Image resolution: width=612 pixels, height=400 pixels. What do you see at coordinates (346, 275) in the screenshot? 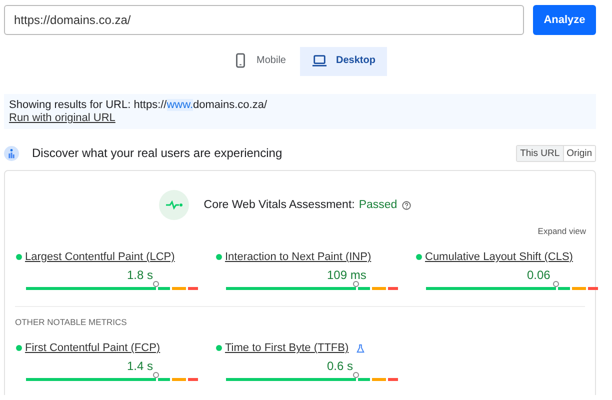
I see `metric-value: 109 ms` at bounding box center [346, 275].